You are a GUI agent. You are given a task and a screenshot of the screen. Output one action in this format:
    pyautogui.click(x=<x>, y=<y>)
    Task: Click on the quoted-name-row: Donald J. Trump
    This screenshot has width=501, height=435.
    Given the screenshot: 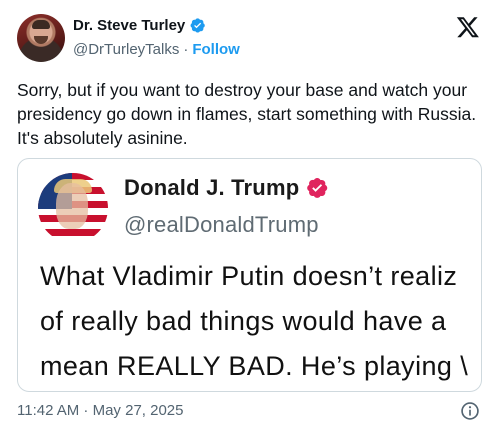 What is the action you would take?
    pyautogui.click(x=226, y=188)
    